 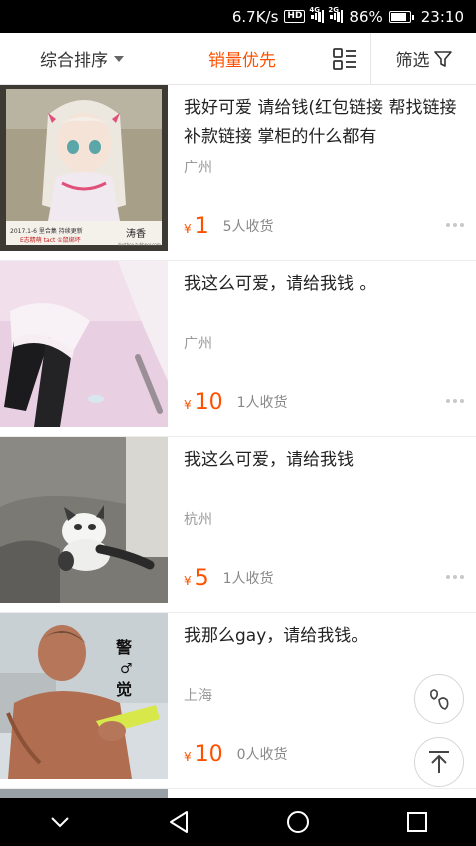 I want to click on footprint-icon, so click(x=439, y=699).